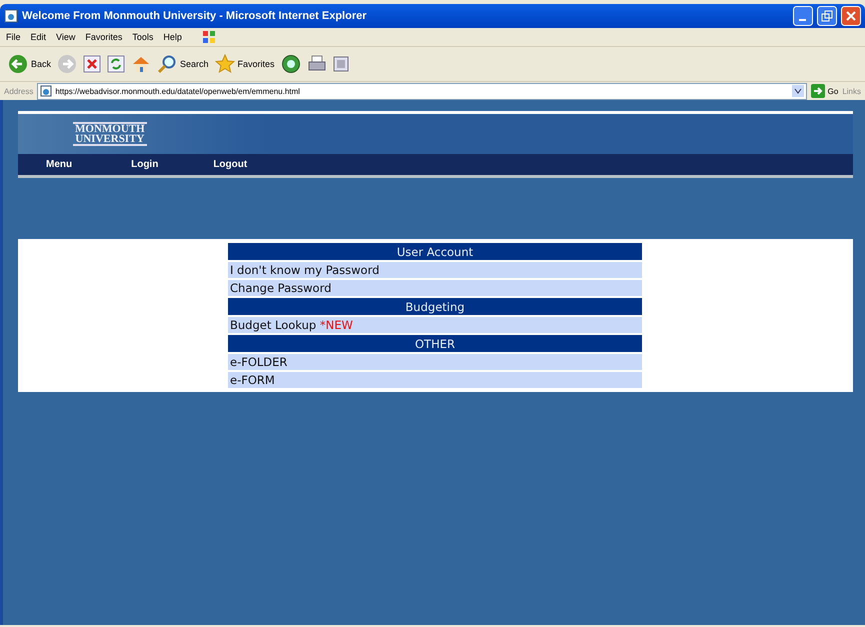  I want to click on menu-item: Help, so click(172, 37).